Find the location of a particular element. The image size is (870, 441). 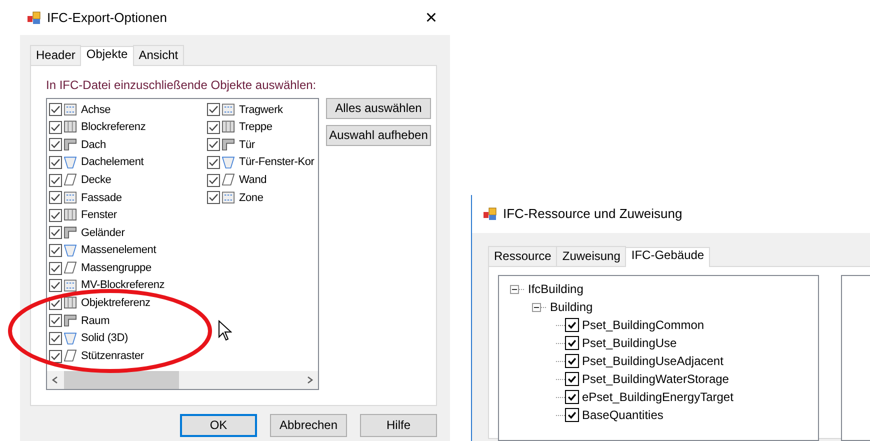

action-button: Auswahl aufheben is located at coordinates (378, 135).